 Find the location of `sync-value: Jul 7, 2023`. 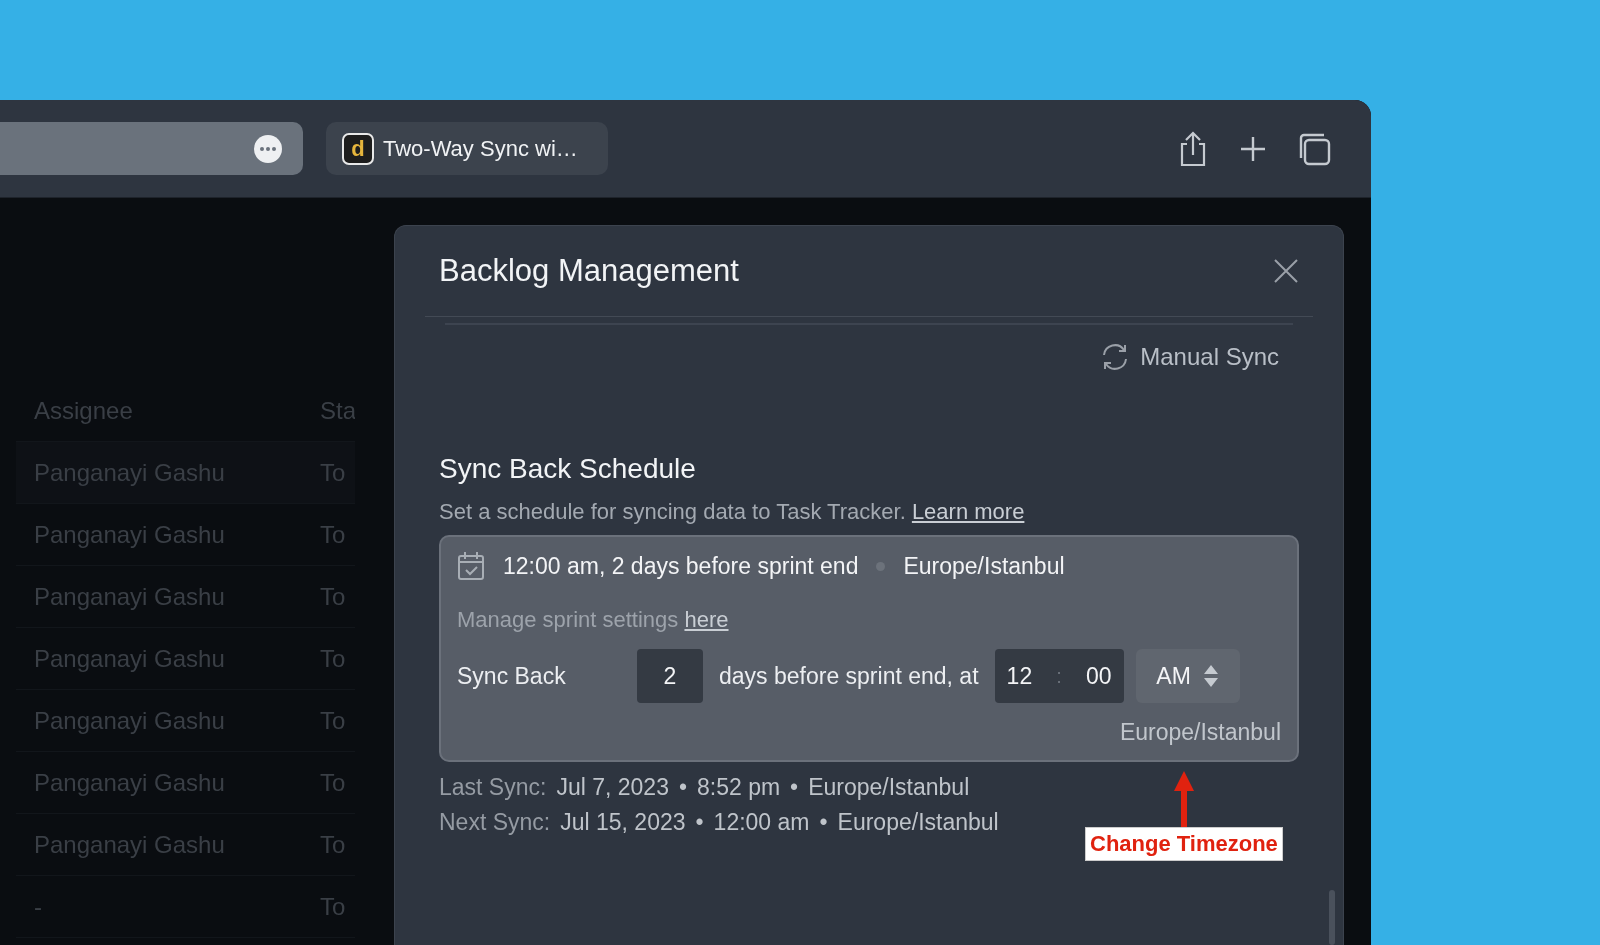

sync-value: Jul 7, 2023 is located at coordinates (612, 787).